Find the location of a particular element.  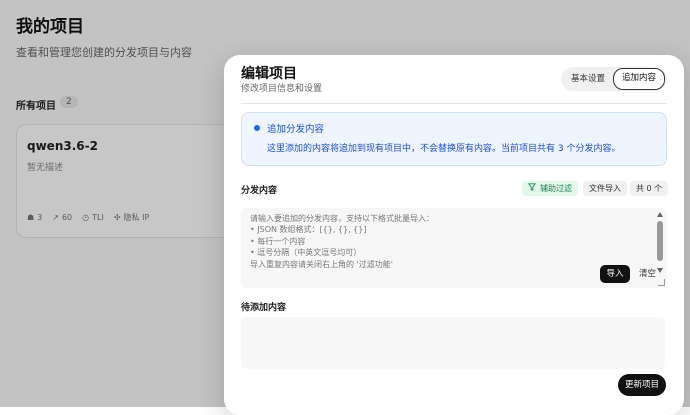

clear-button: 清空 is located at coordinates (647, 274).